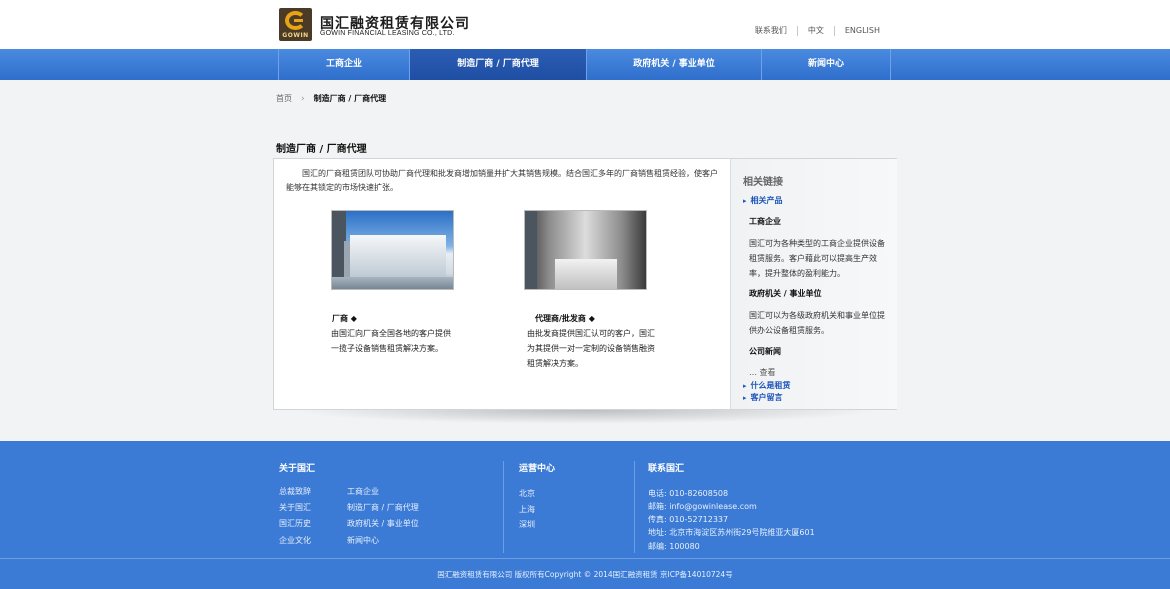  What do you see at coordinates (537, 469) in the screenshot?
I see `footer-ops-head: 运营中心` at bounding box center [537, 469].